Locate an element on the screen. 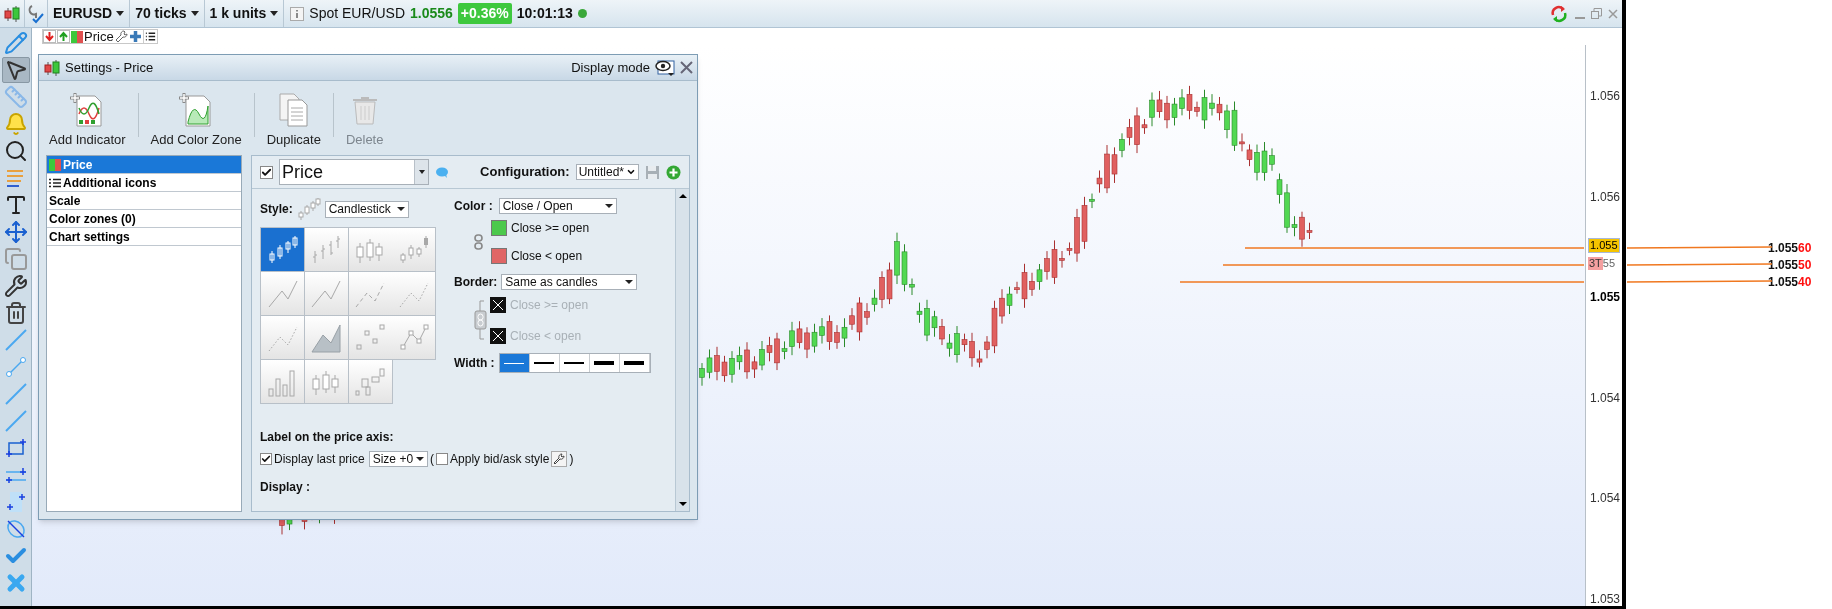  move-icon is located at coordinates (15, 232).